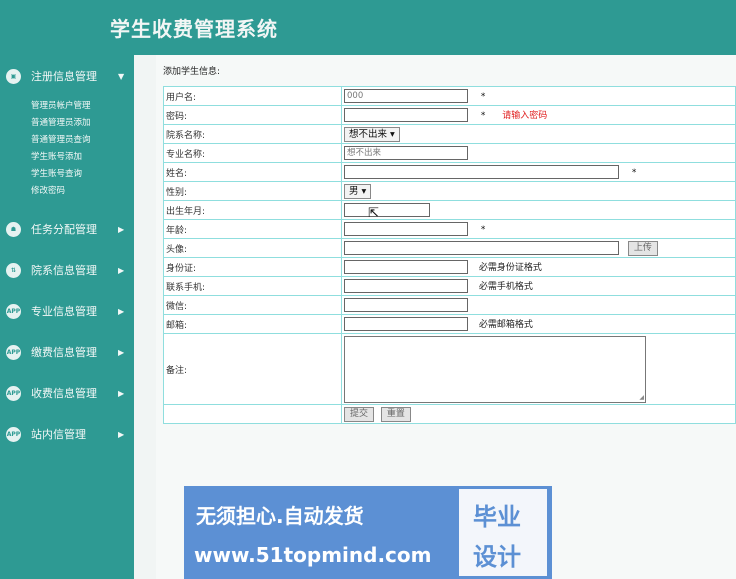 Image resolution: width=736 pixels, height=579 pixels. I want to click on age-input, so click(406, 229).